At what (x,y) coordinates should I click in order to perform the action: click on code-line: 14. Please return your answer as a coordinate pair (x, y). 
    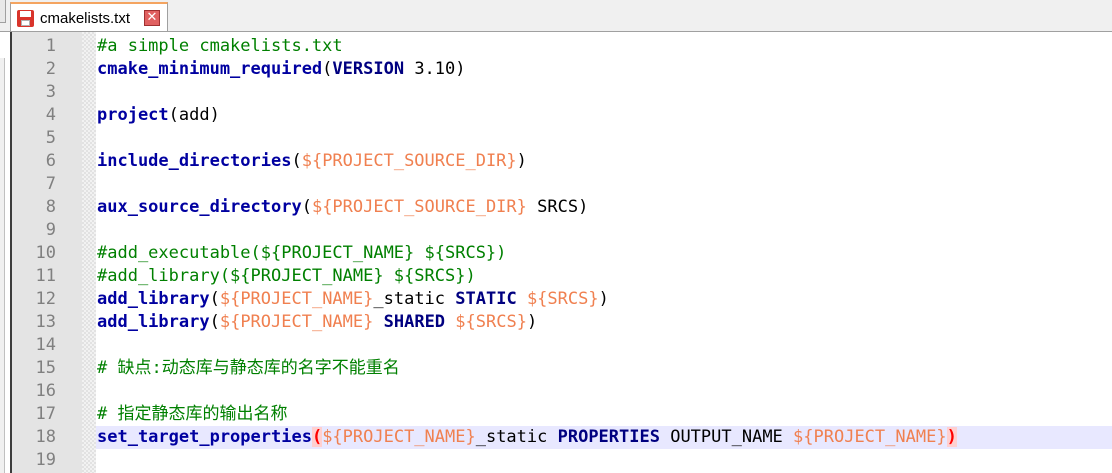
    Looking at the image, I should click on (562, 345).